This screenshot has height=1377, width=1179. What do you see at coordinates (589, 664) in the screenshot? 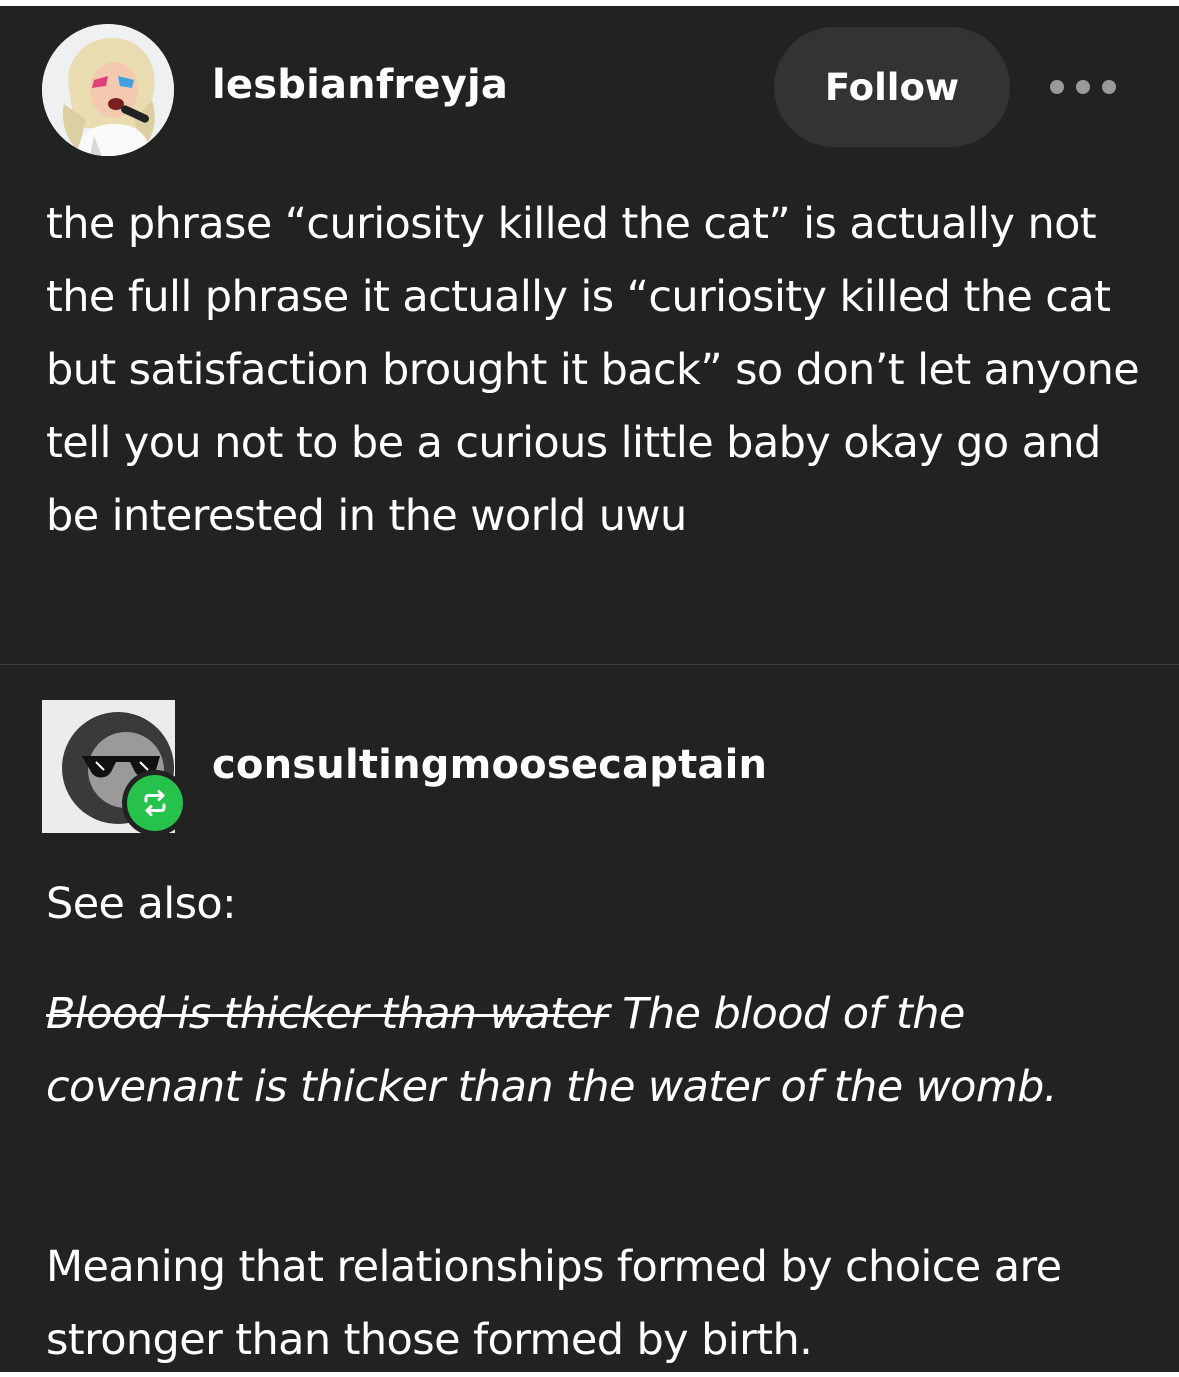
I see `reblog-divider` at bounding box center [589, 664].